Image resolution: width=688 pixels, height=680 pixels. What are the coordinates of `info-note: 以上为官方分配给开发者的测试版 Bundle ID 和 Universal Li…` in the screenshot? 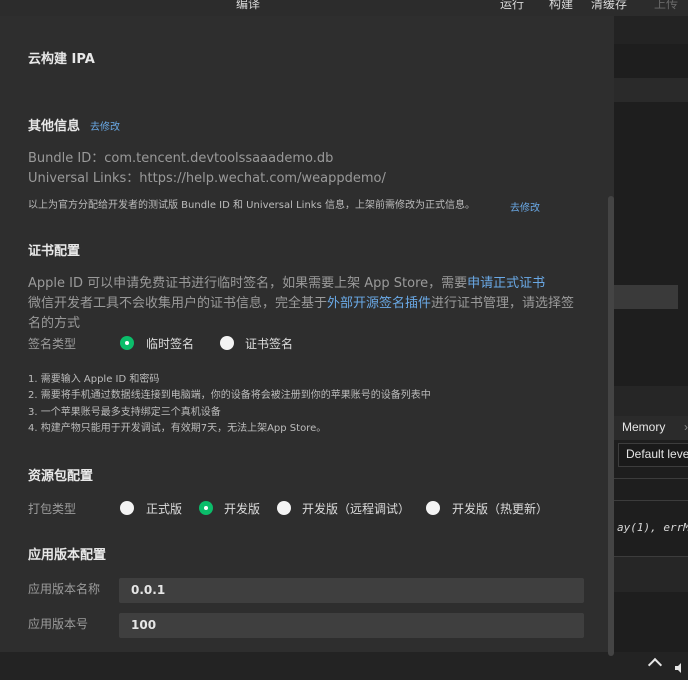 It's located at (251, 205).